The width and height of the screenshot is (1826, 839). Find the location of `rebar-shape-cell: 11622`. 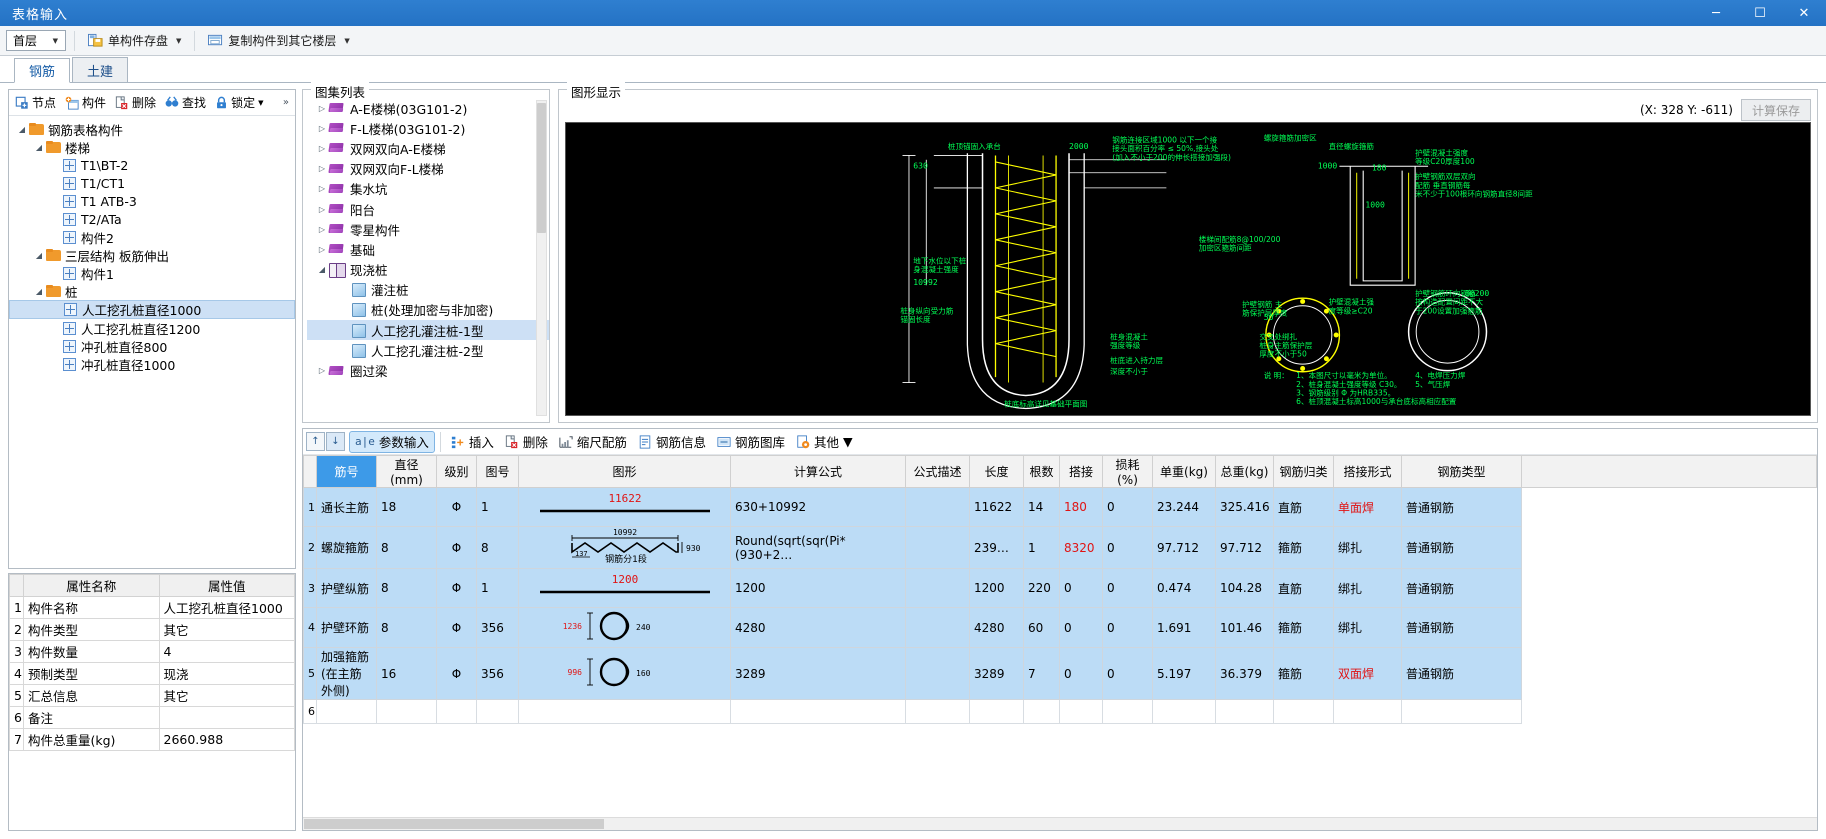

rebar-shape-cell: 11622 is located at coordinates (624, 507).